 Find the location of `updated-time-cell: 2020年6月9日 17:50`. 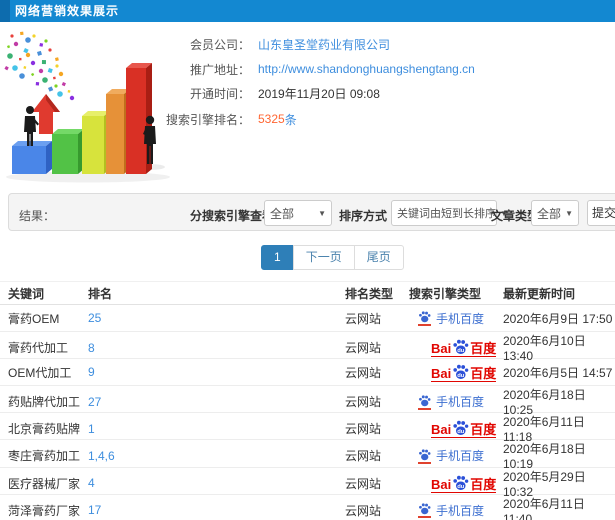

updated-time-cell: 2020年6月9日 17:50 is located at coordinates (558, 318).